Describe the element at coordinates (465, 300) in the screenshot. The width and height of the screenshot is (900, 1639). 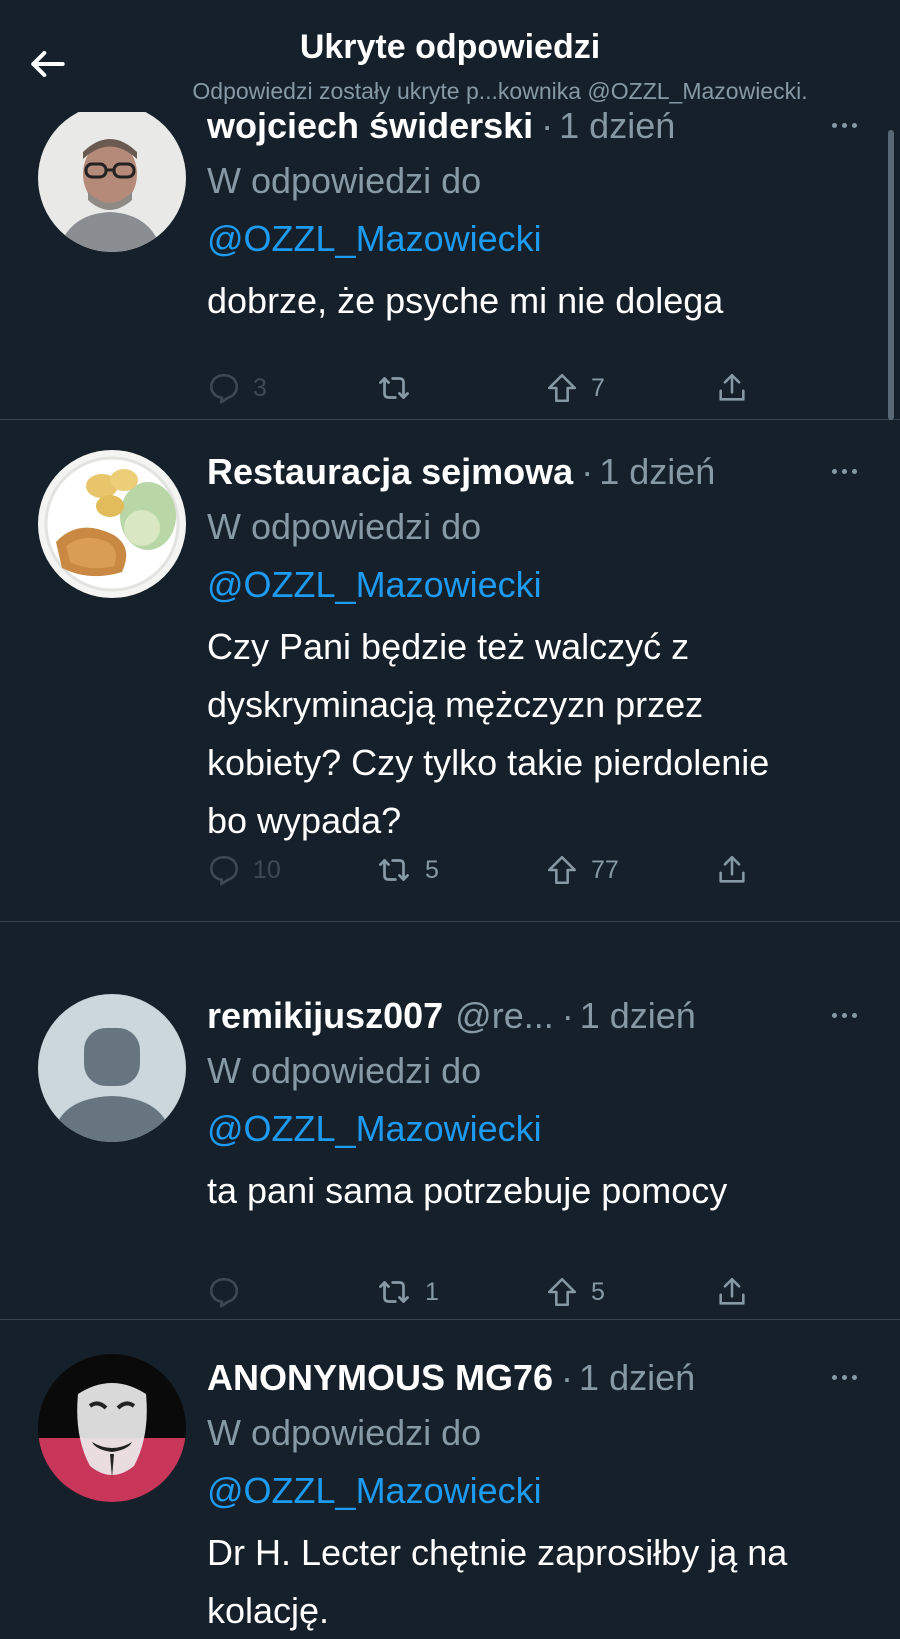
I see `tweet-text: dobrze, że psyche mi nie dolega` at that location.